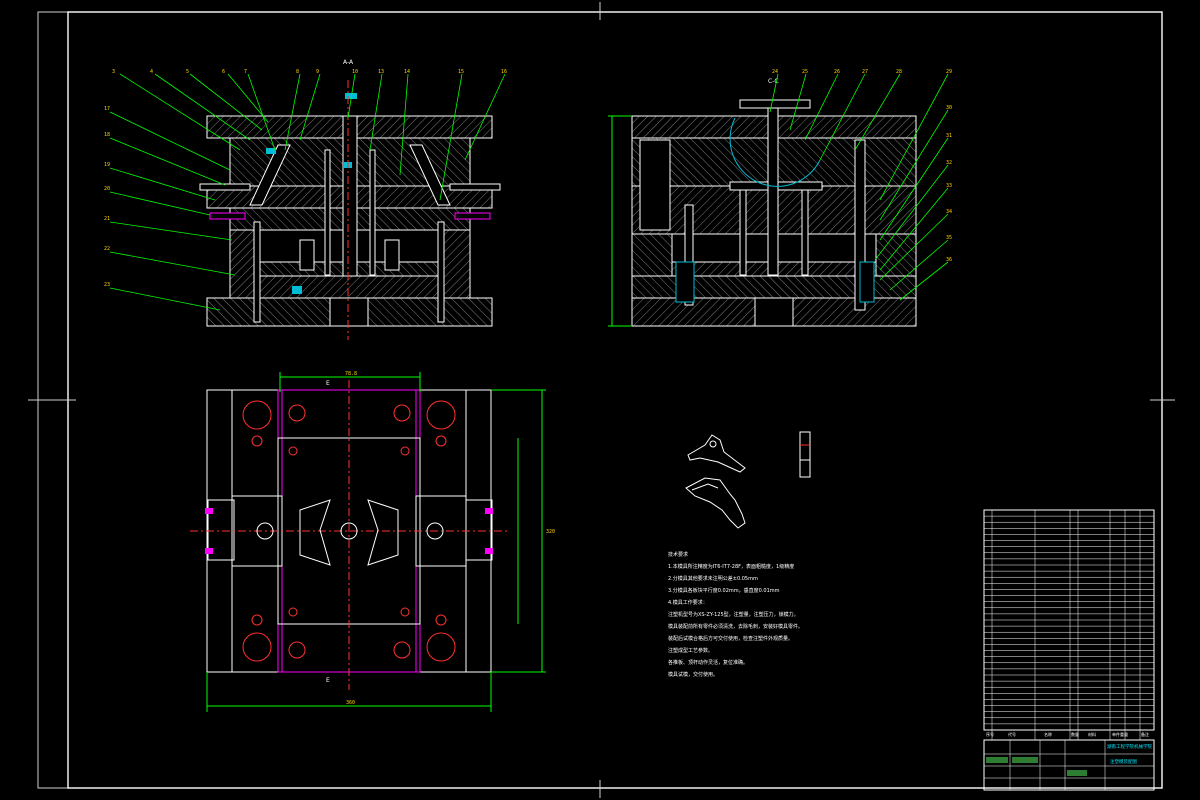 This screenshot has width=1200, height=800. Describe the element at coordinates (107, 285) in the screenshot. I see `svg-text: 23` at that location.